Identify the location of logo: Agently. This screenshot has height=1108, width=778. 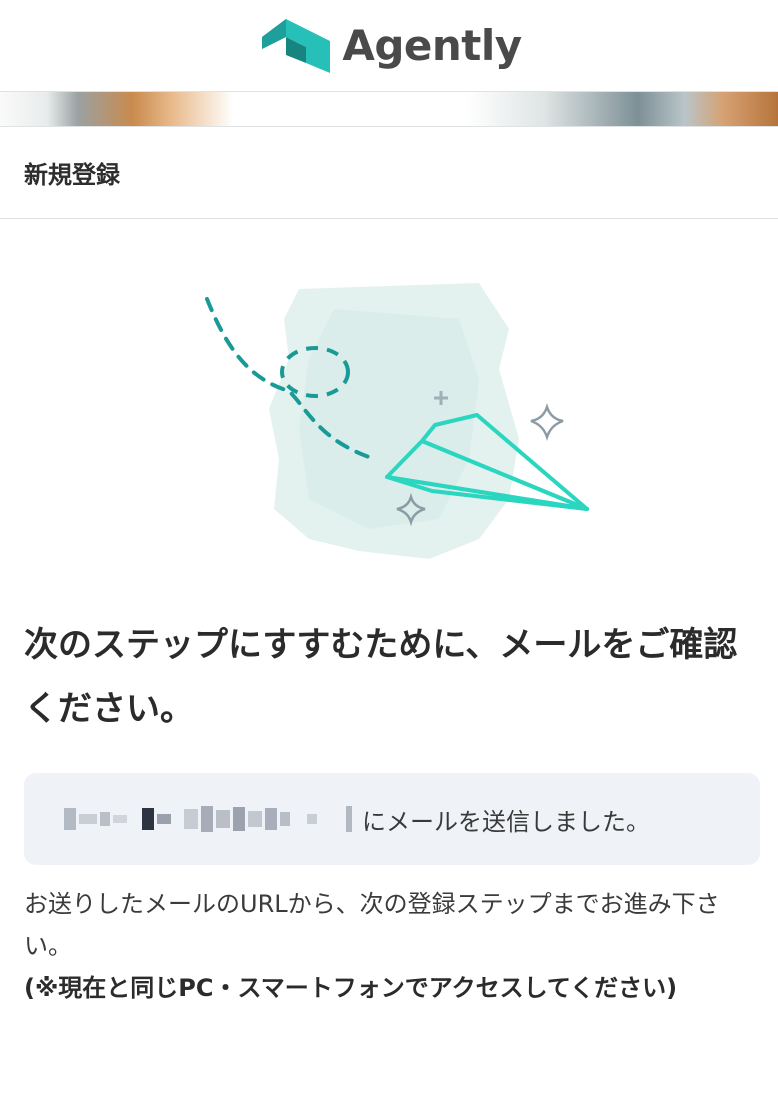
(389, 46).